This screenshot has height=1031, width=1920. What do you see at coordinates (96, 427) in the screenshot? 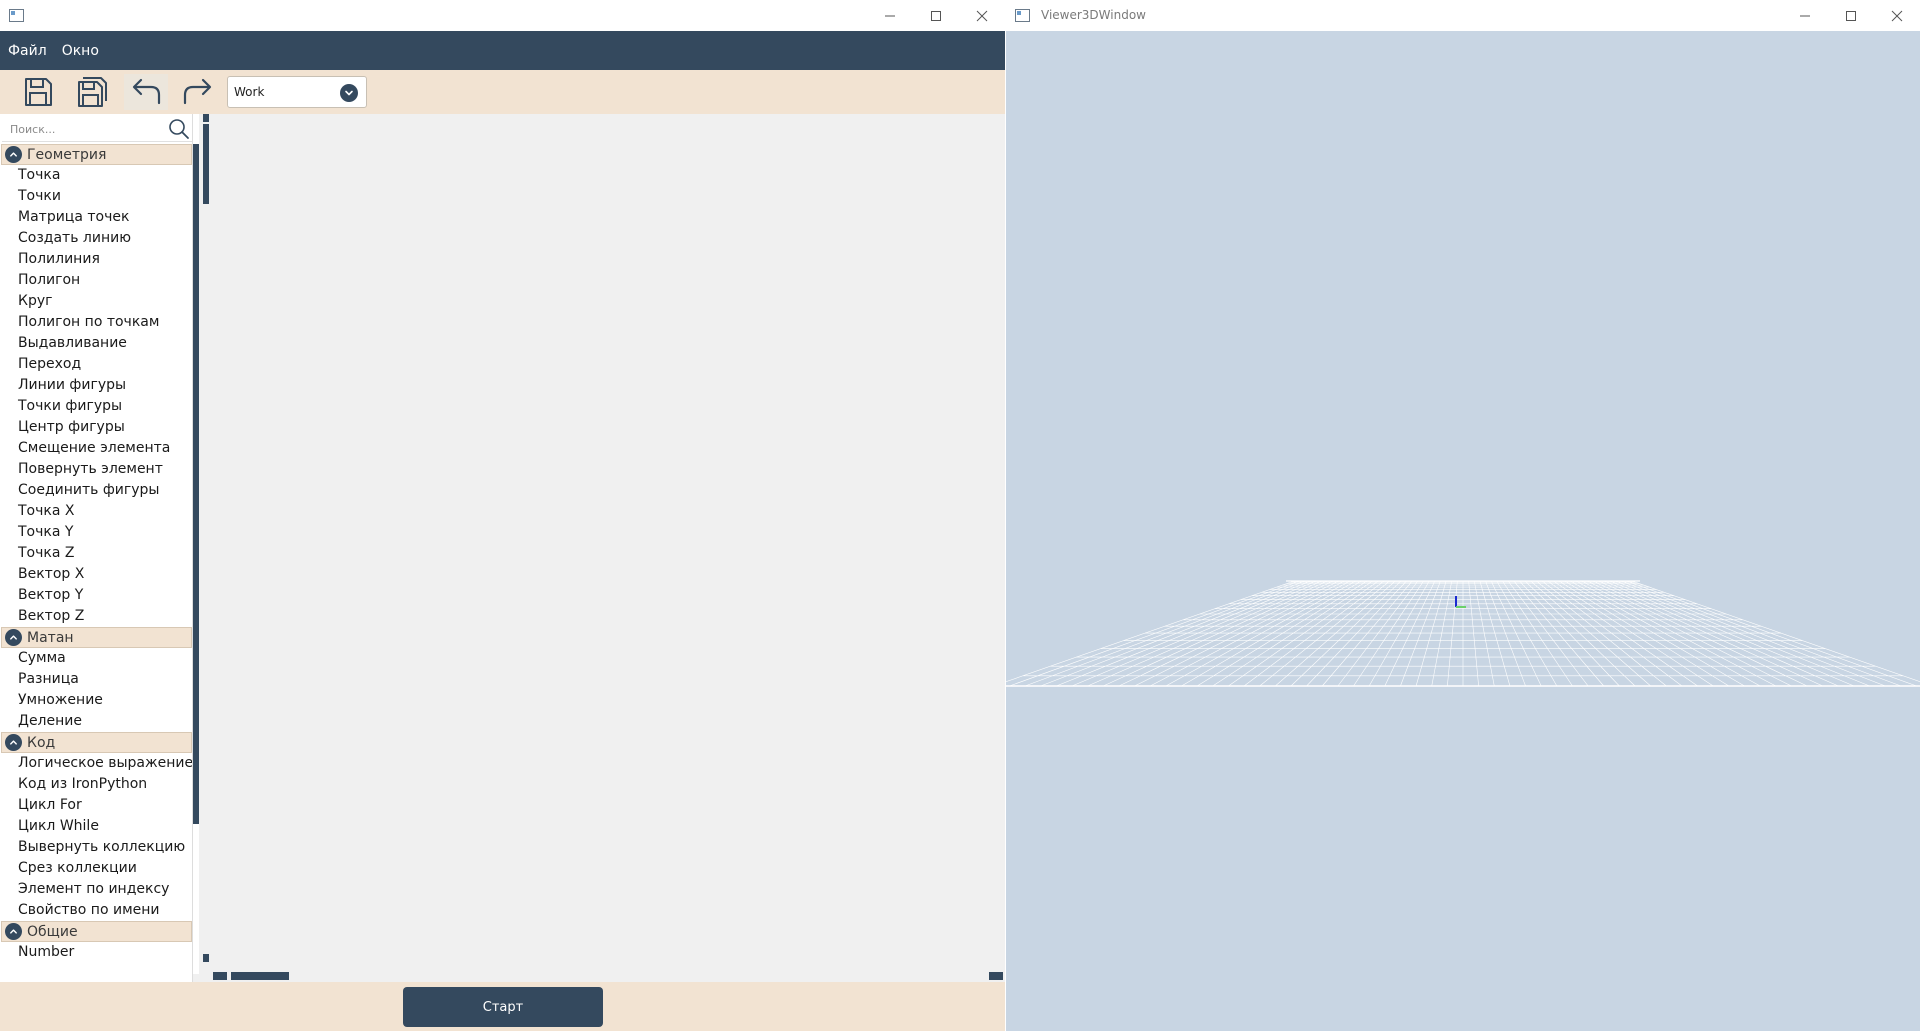
I see `node-item: Центр фигуры` at bounding box center [96, 427].